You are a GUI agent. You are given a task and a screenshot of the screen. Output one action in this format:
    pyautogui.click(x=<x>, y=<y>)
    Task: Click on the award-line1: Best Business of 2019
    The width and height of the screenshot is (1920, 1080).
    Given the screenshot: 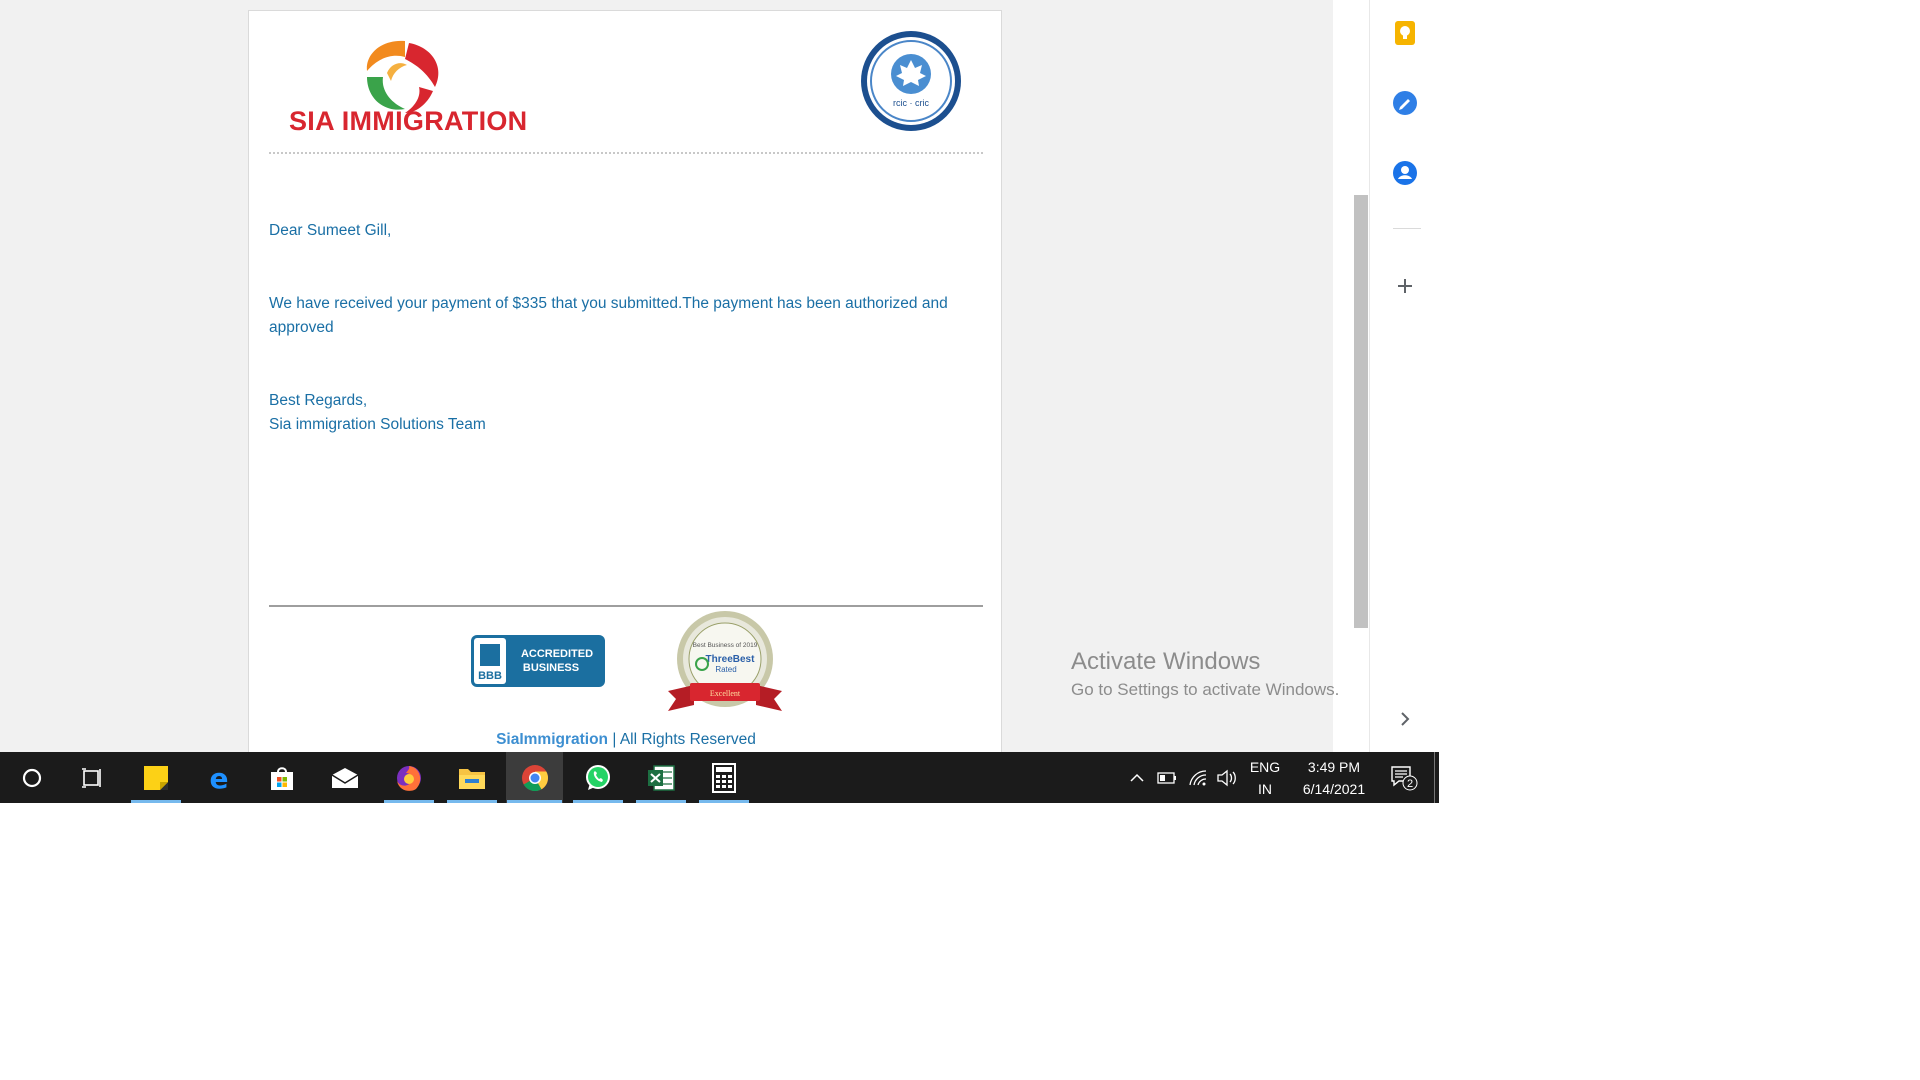 What is the action you would take?
    pyautogui.click(x=725, y=645)
    